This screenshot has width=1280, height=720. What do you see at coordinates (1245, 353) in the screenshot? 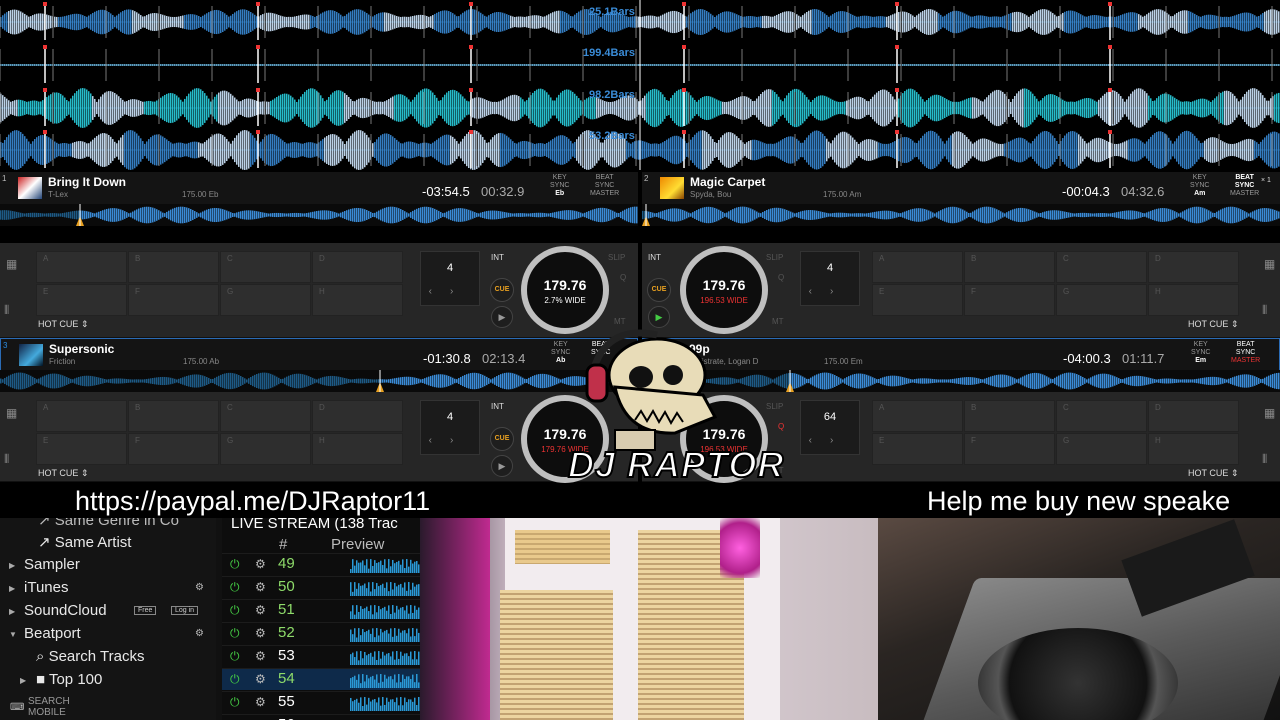
I see `beat-sync-button: BEAT SYNC MASTER` at bounding box center [1245, 353].